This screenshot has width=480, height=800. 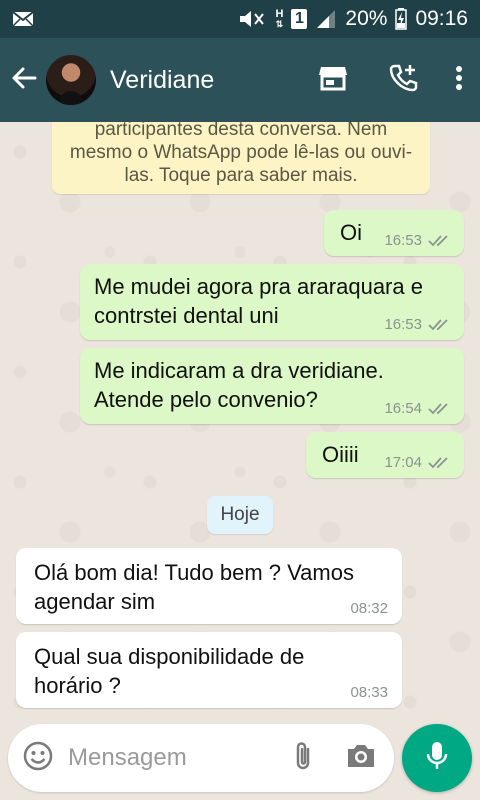 I want to click on add-call-button, so click(x=403, y=80).